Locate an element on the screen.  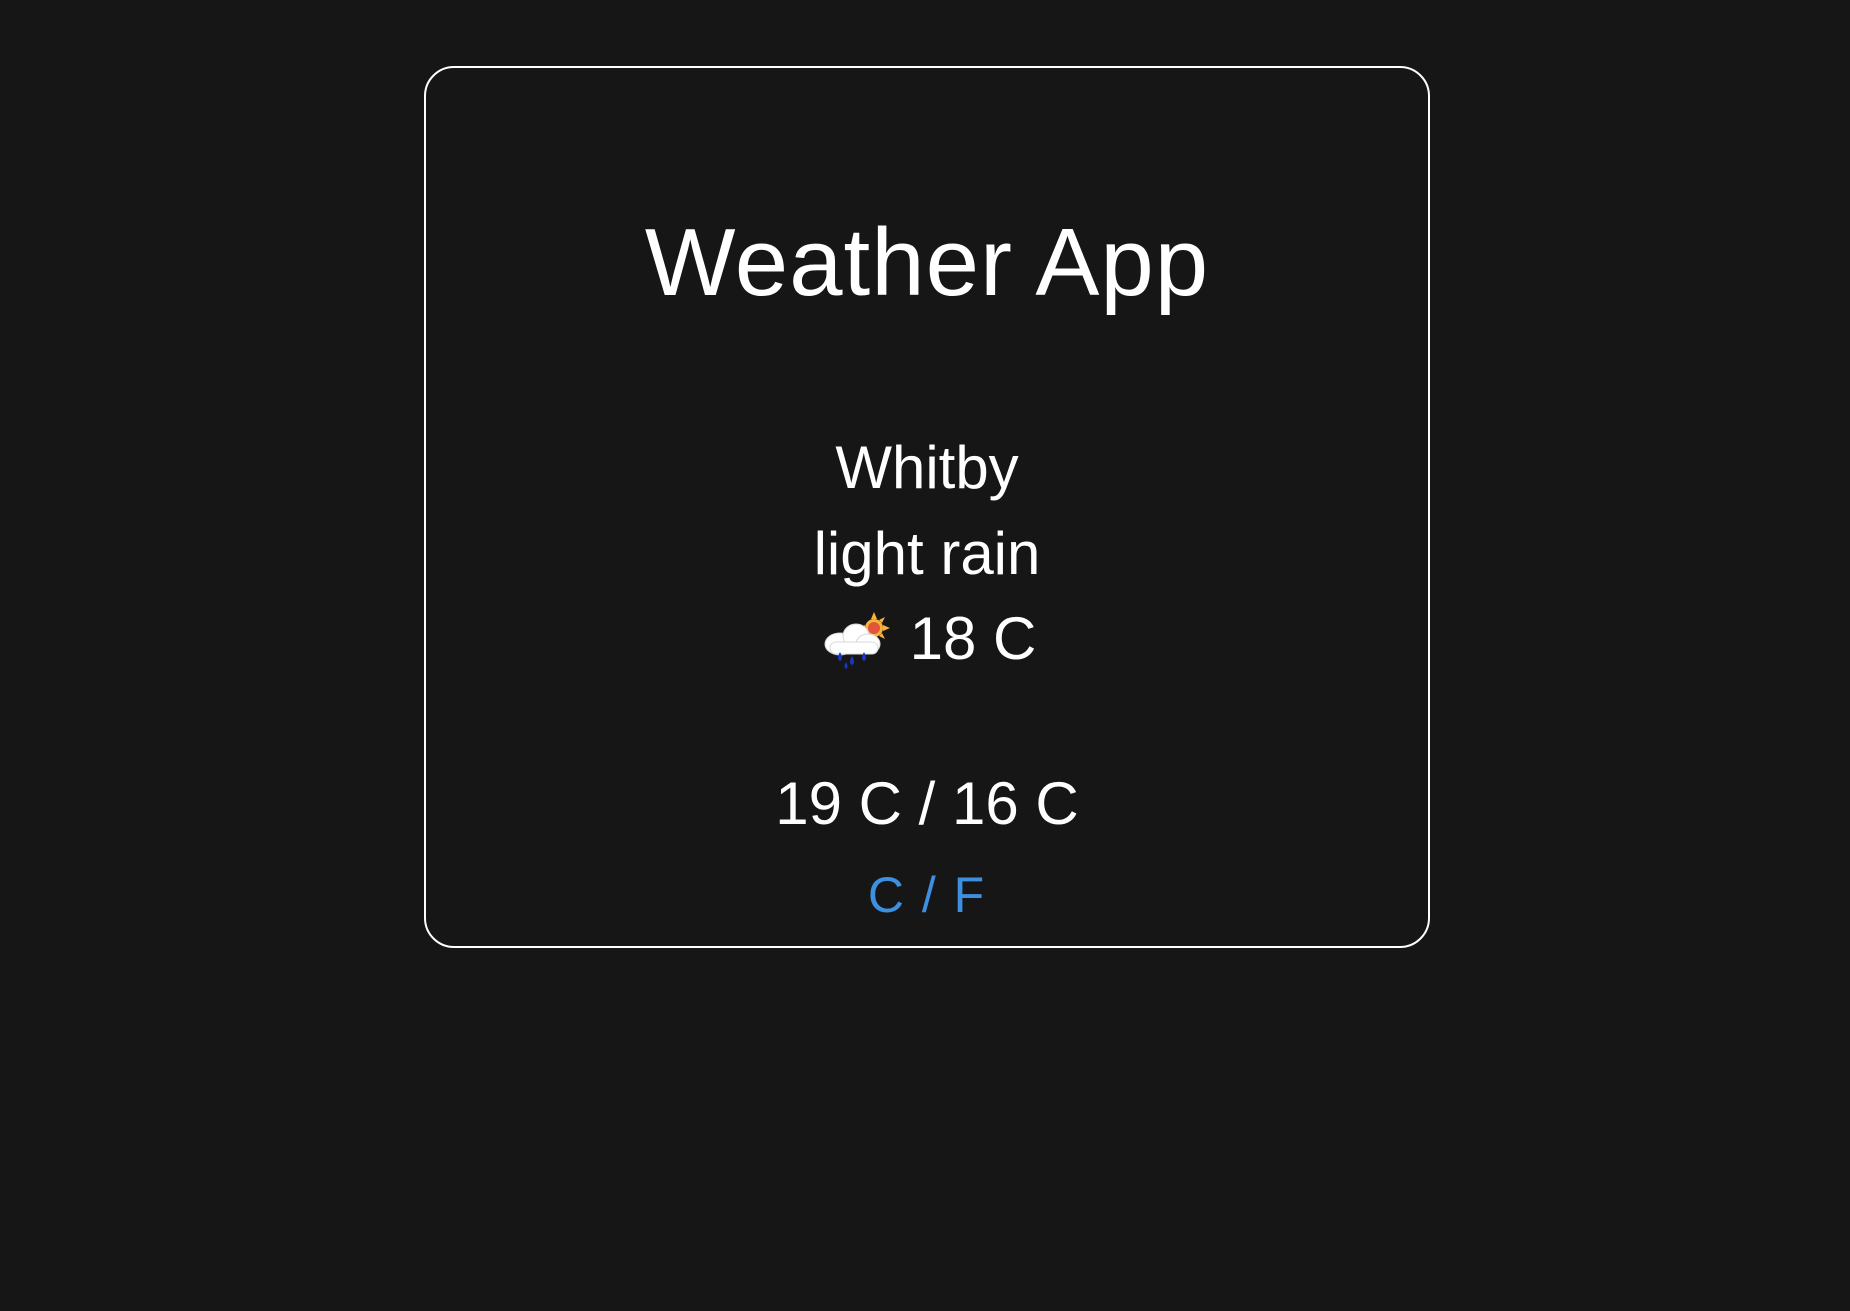
current-weather: 18 C is located at coordinates (927, 639).